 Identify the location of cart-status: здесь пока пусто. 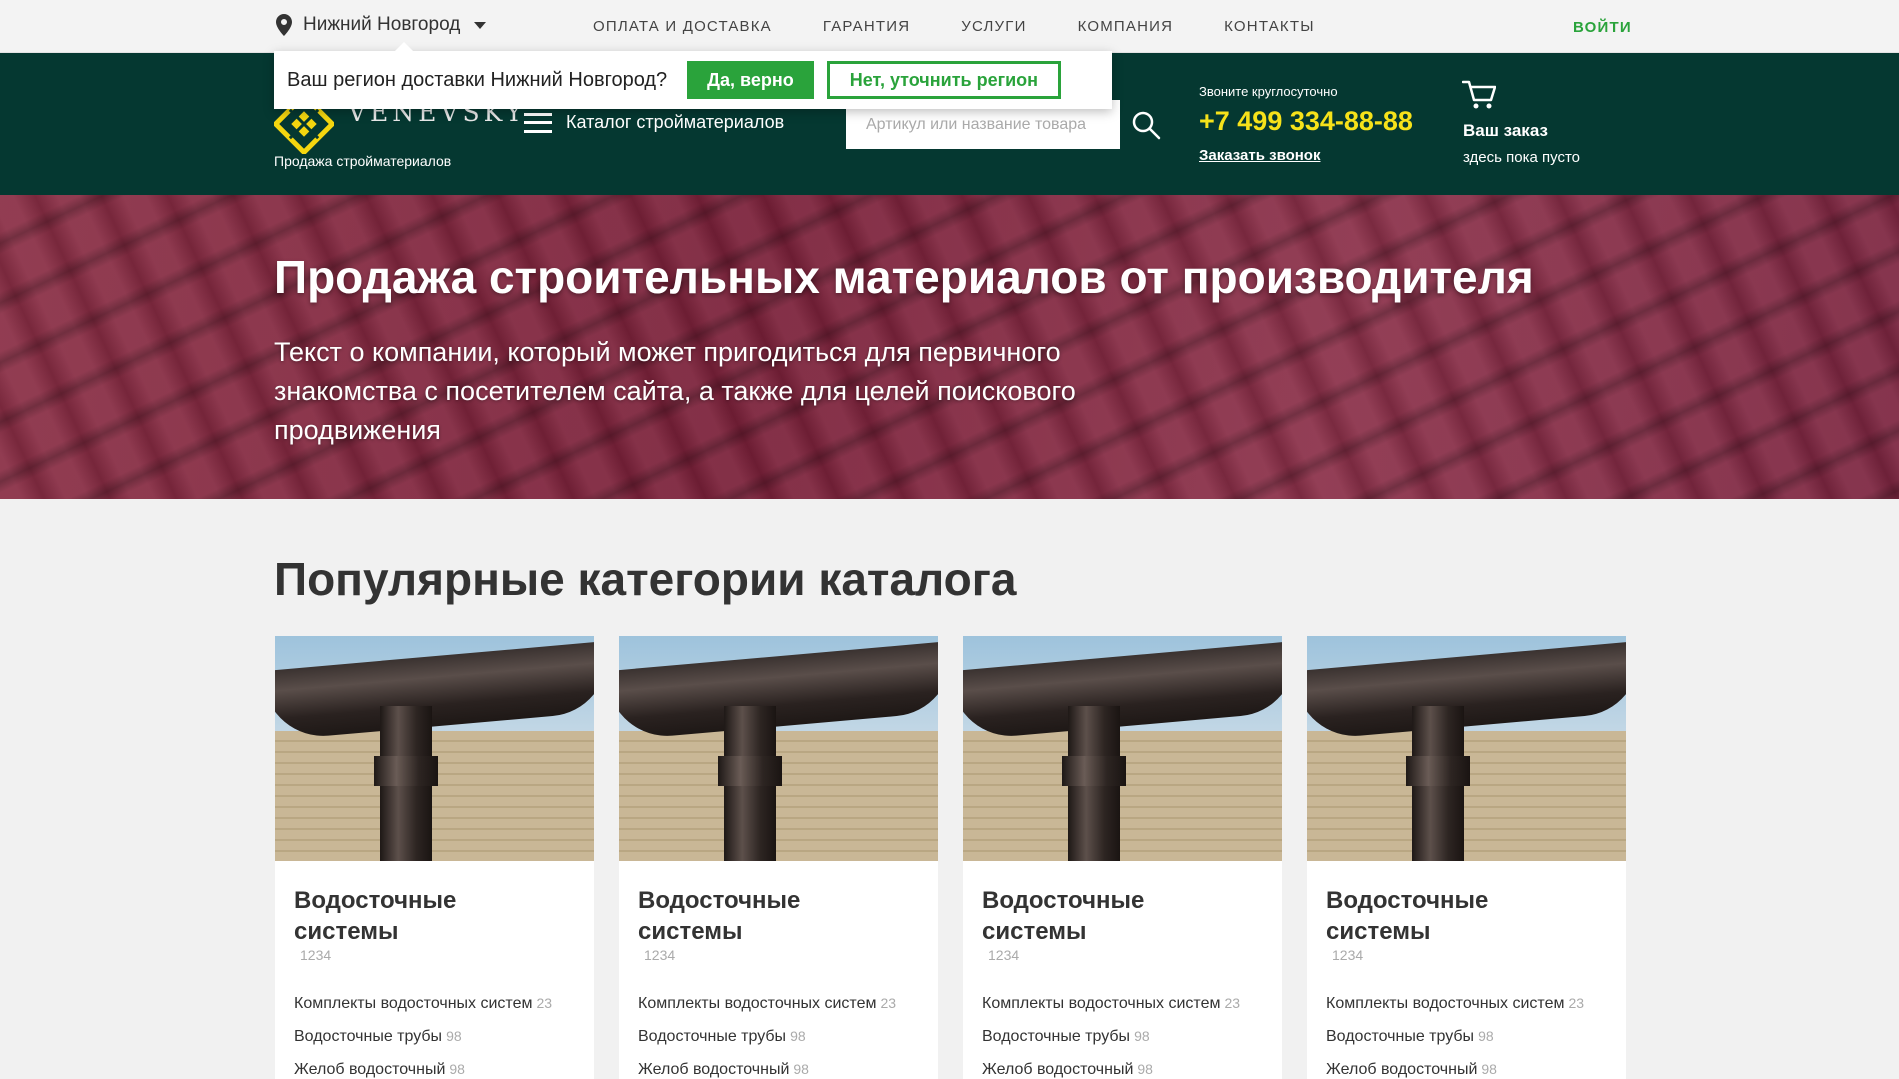
(1521, 157).